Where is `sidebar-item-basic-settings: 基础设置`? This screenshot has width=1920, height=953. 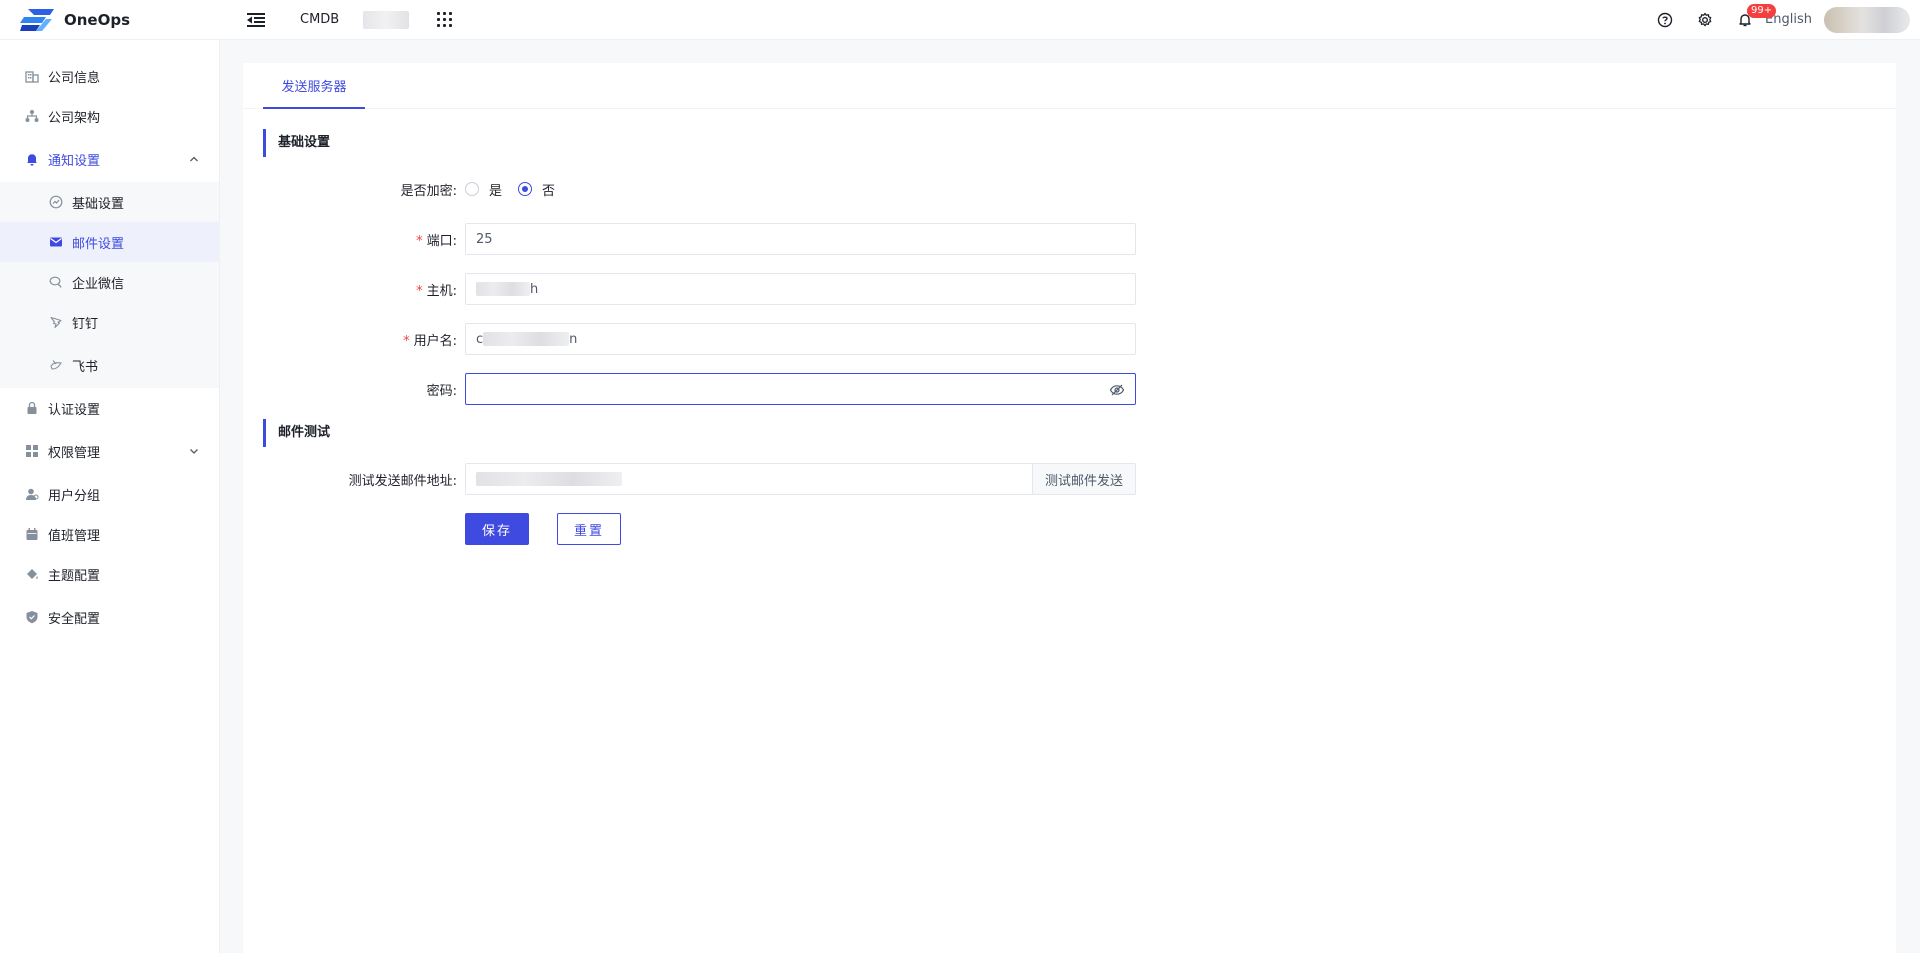 sidebar-item-basic-settings: 基础设置 is located at coordinates (109, 202).